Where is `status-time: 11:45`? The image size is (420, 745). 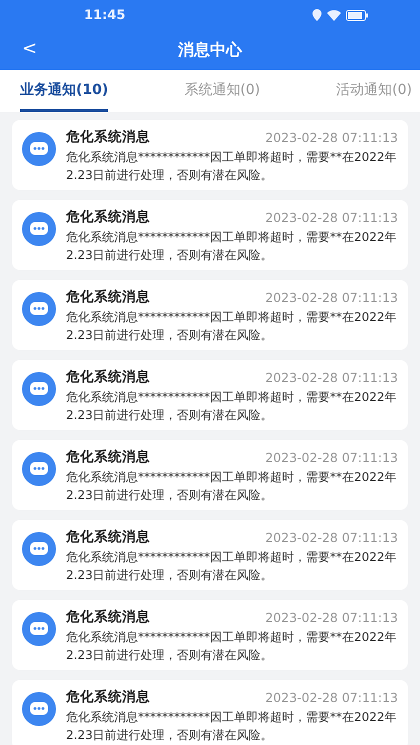
status-time: 11:45 is located at coordinates (105, 15).